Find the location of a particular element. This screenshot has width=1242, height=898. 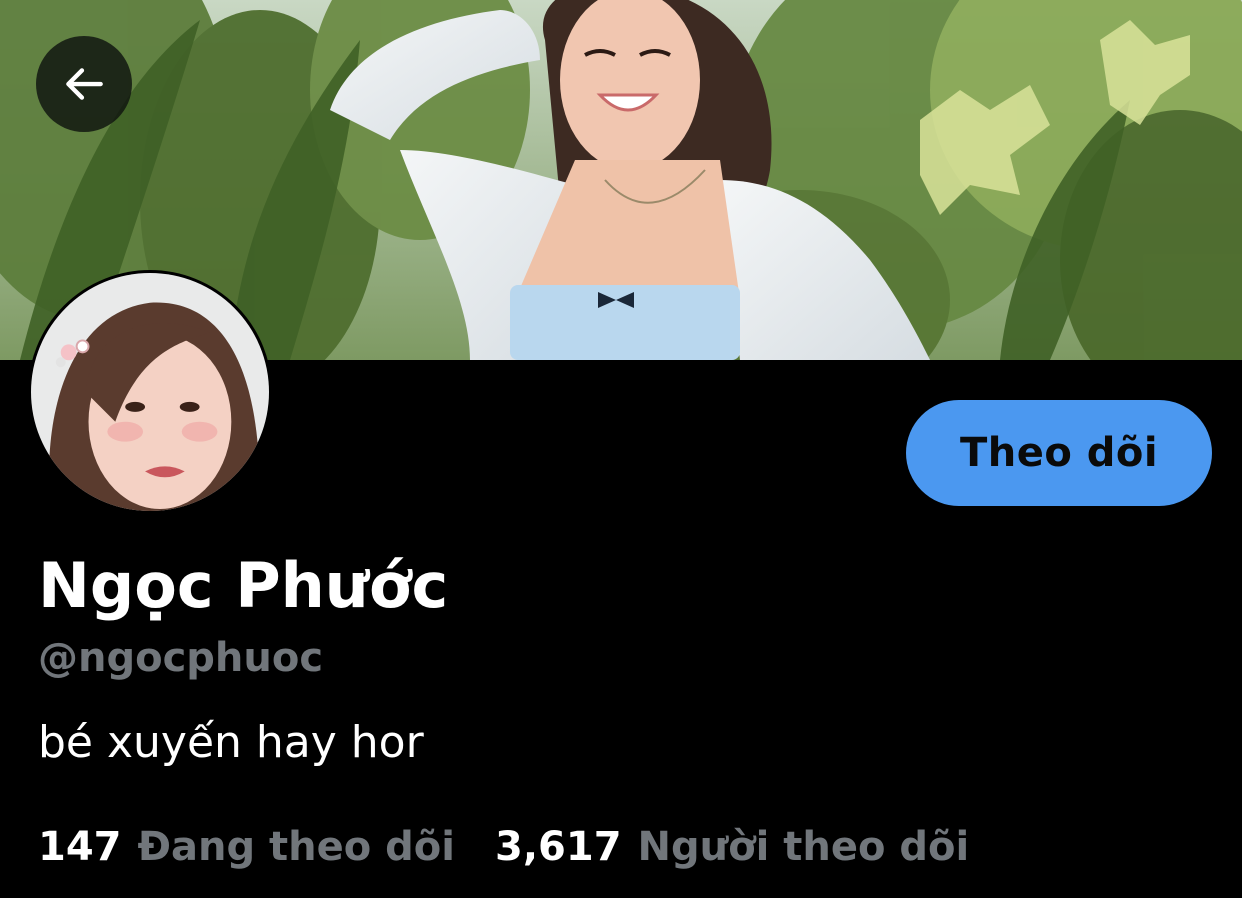

display-name: Ngọc Phước is located at coordinates (243, 585).